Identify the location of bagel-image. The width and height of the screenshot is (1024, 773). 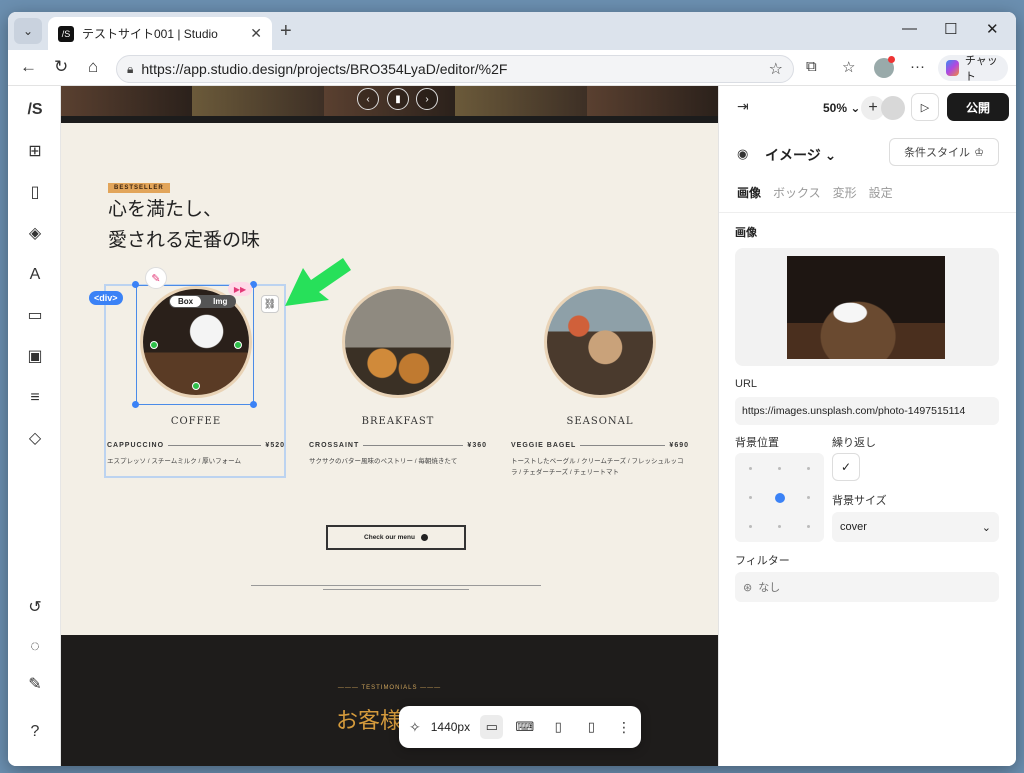
(600, 342).